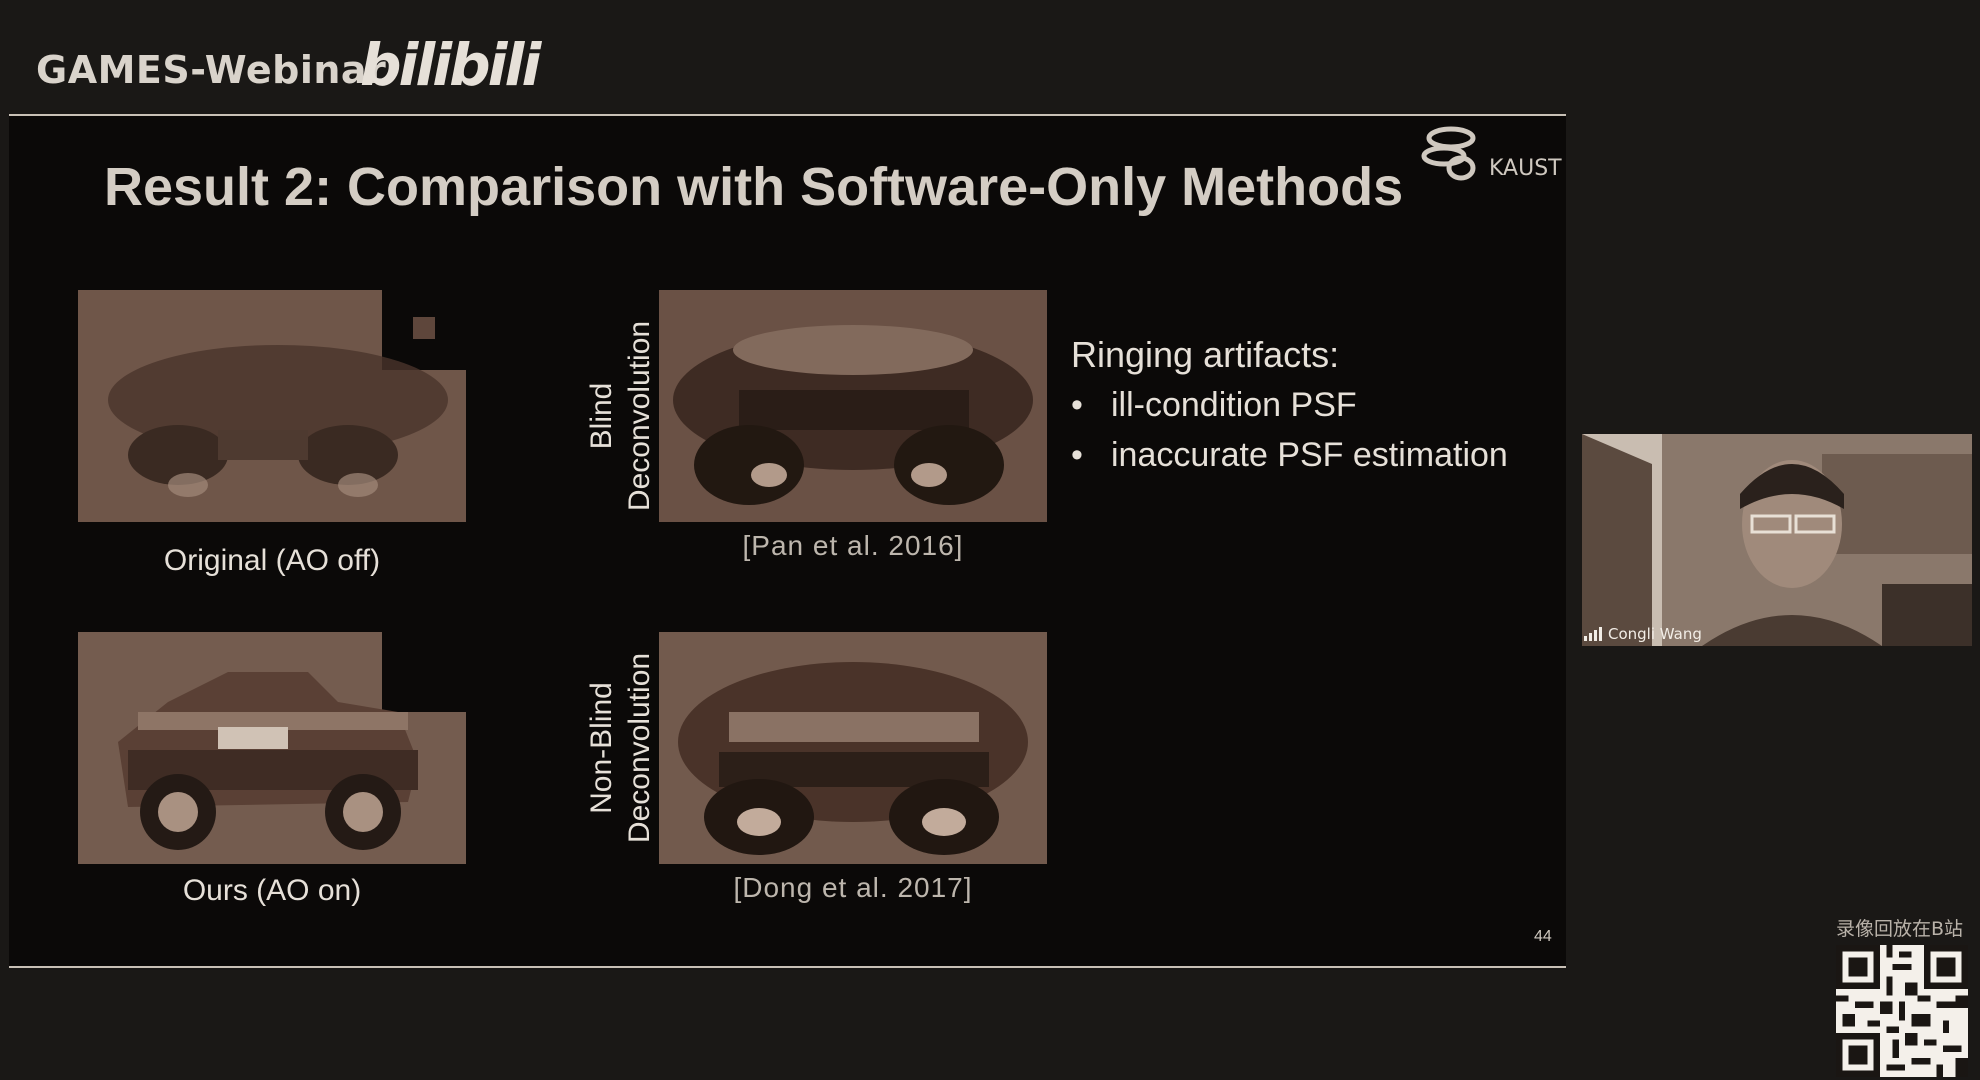 Image resolution: width=1980 pixels, height=1080 pixels. Describe the element at coordinates (211, 70) in the screenshot. I see `brand-title: GAMES-Webinar` at that location.